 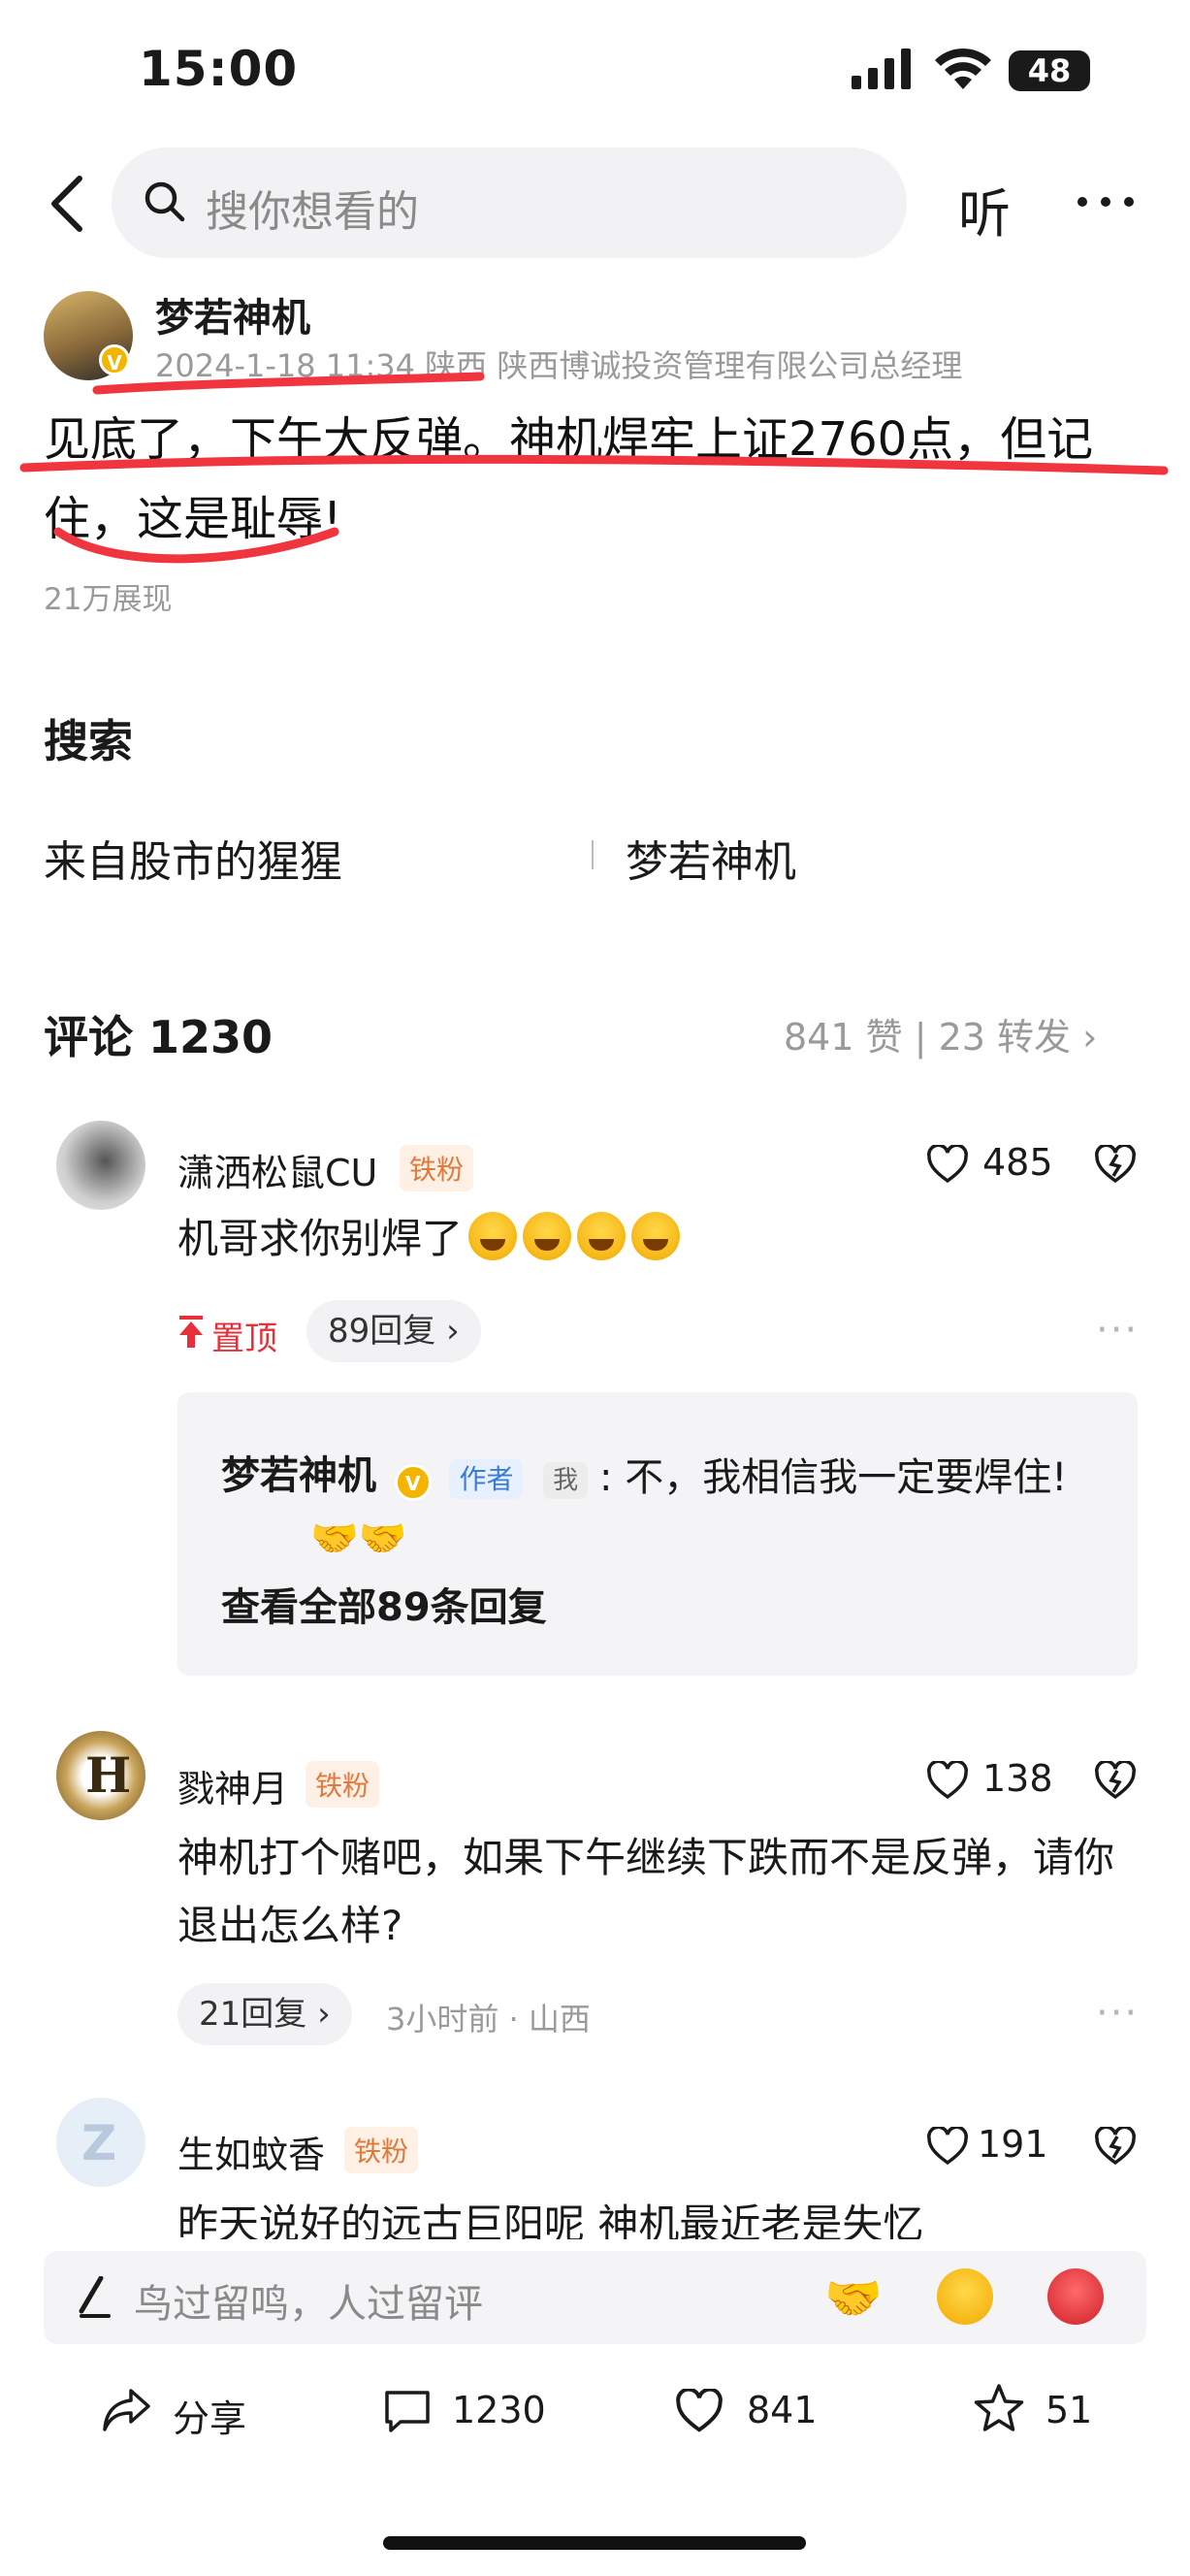 I want to click on post-body: 见底了，下午大反弹。神机焊牢上证2760点，但记住，这是耻辱!, so click(x=569, y=479).